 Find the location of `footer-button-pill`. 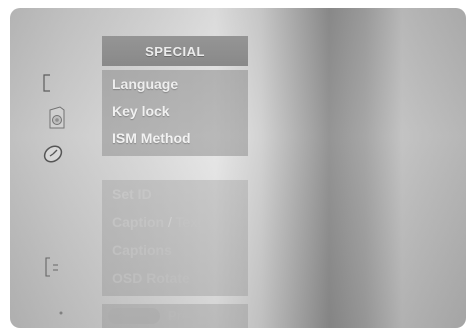

footer-button-pill is located at coordinates (134, 316).